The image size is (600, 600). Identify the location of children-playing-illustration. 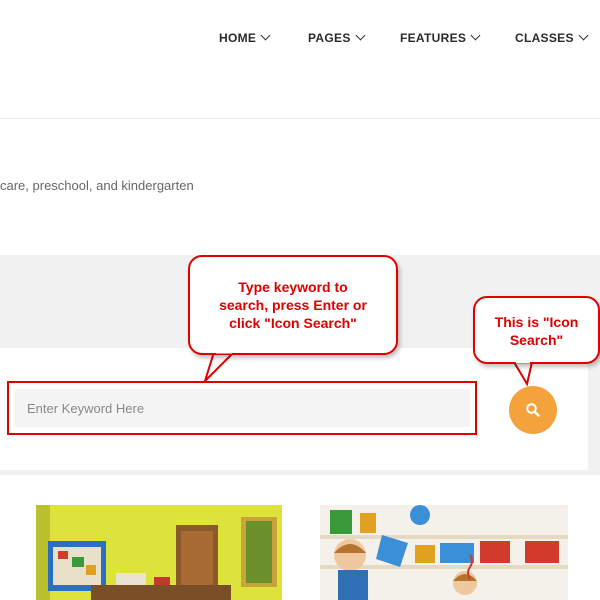
(444, 552).